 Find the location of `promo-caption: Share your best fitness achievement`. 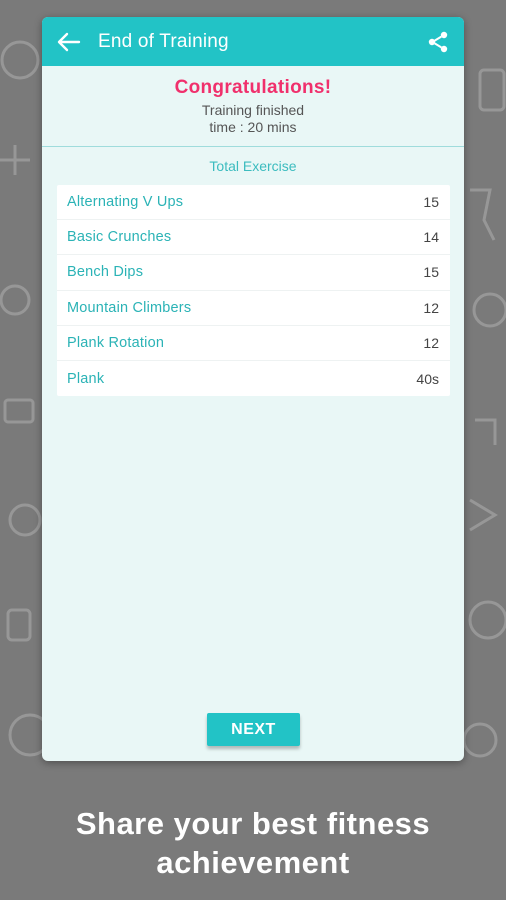

promo-caption: Share your best fitness achievement is located at coordinates (253, 843).